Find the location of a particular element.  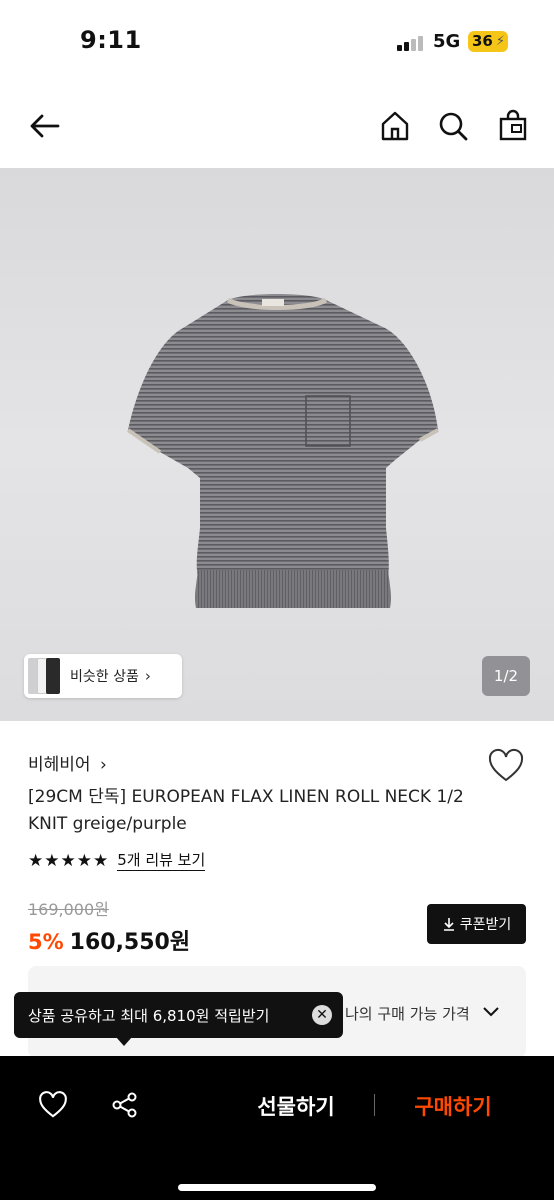

status-bar: 9:11 5G 36 ⚡ is located at coordinates (277, 42).